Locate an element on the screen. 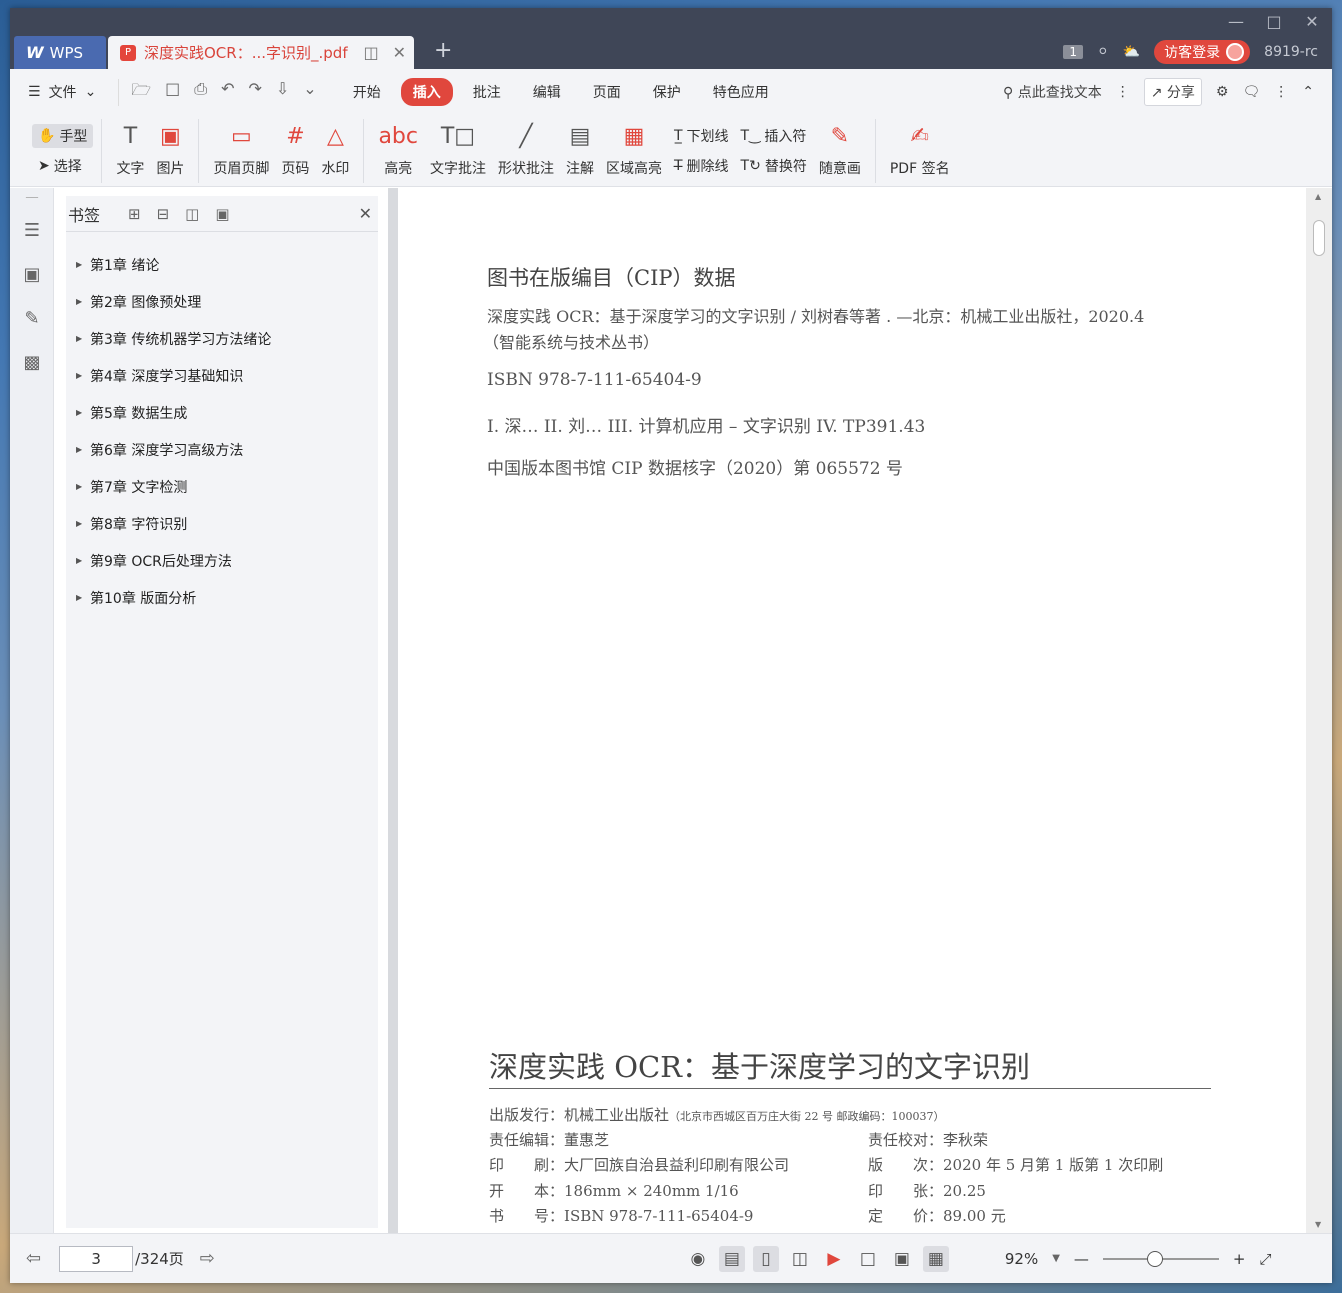  zoom-slider is located at coordinates (1160, 1258).